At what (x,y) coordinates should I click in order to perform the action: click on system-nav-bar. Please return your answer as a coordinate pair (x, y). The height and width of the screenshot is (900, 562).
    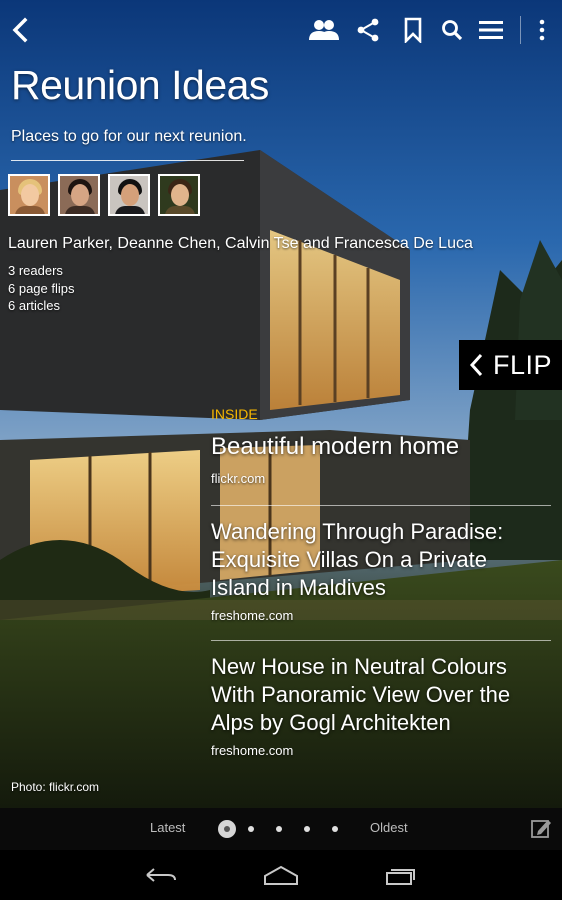
    Looking at the image, I should click on (281, 875).